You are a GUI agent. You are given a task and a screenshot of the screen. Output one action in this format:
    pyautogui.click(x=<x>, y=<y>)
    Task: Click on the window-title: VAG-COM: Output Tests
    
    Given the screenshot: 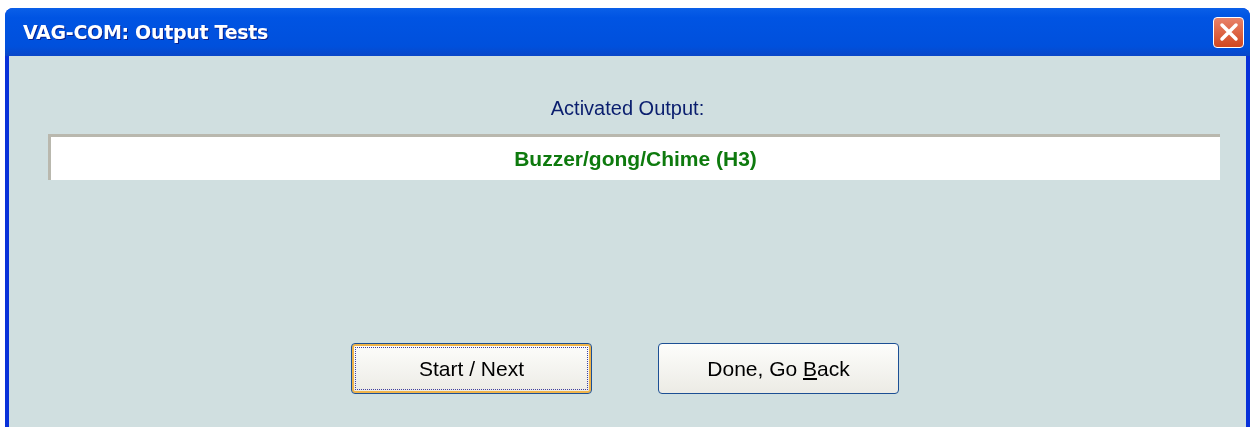 What is the action you would take?
    pyautogui.click(x=146, y=32)
    